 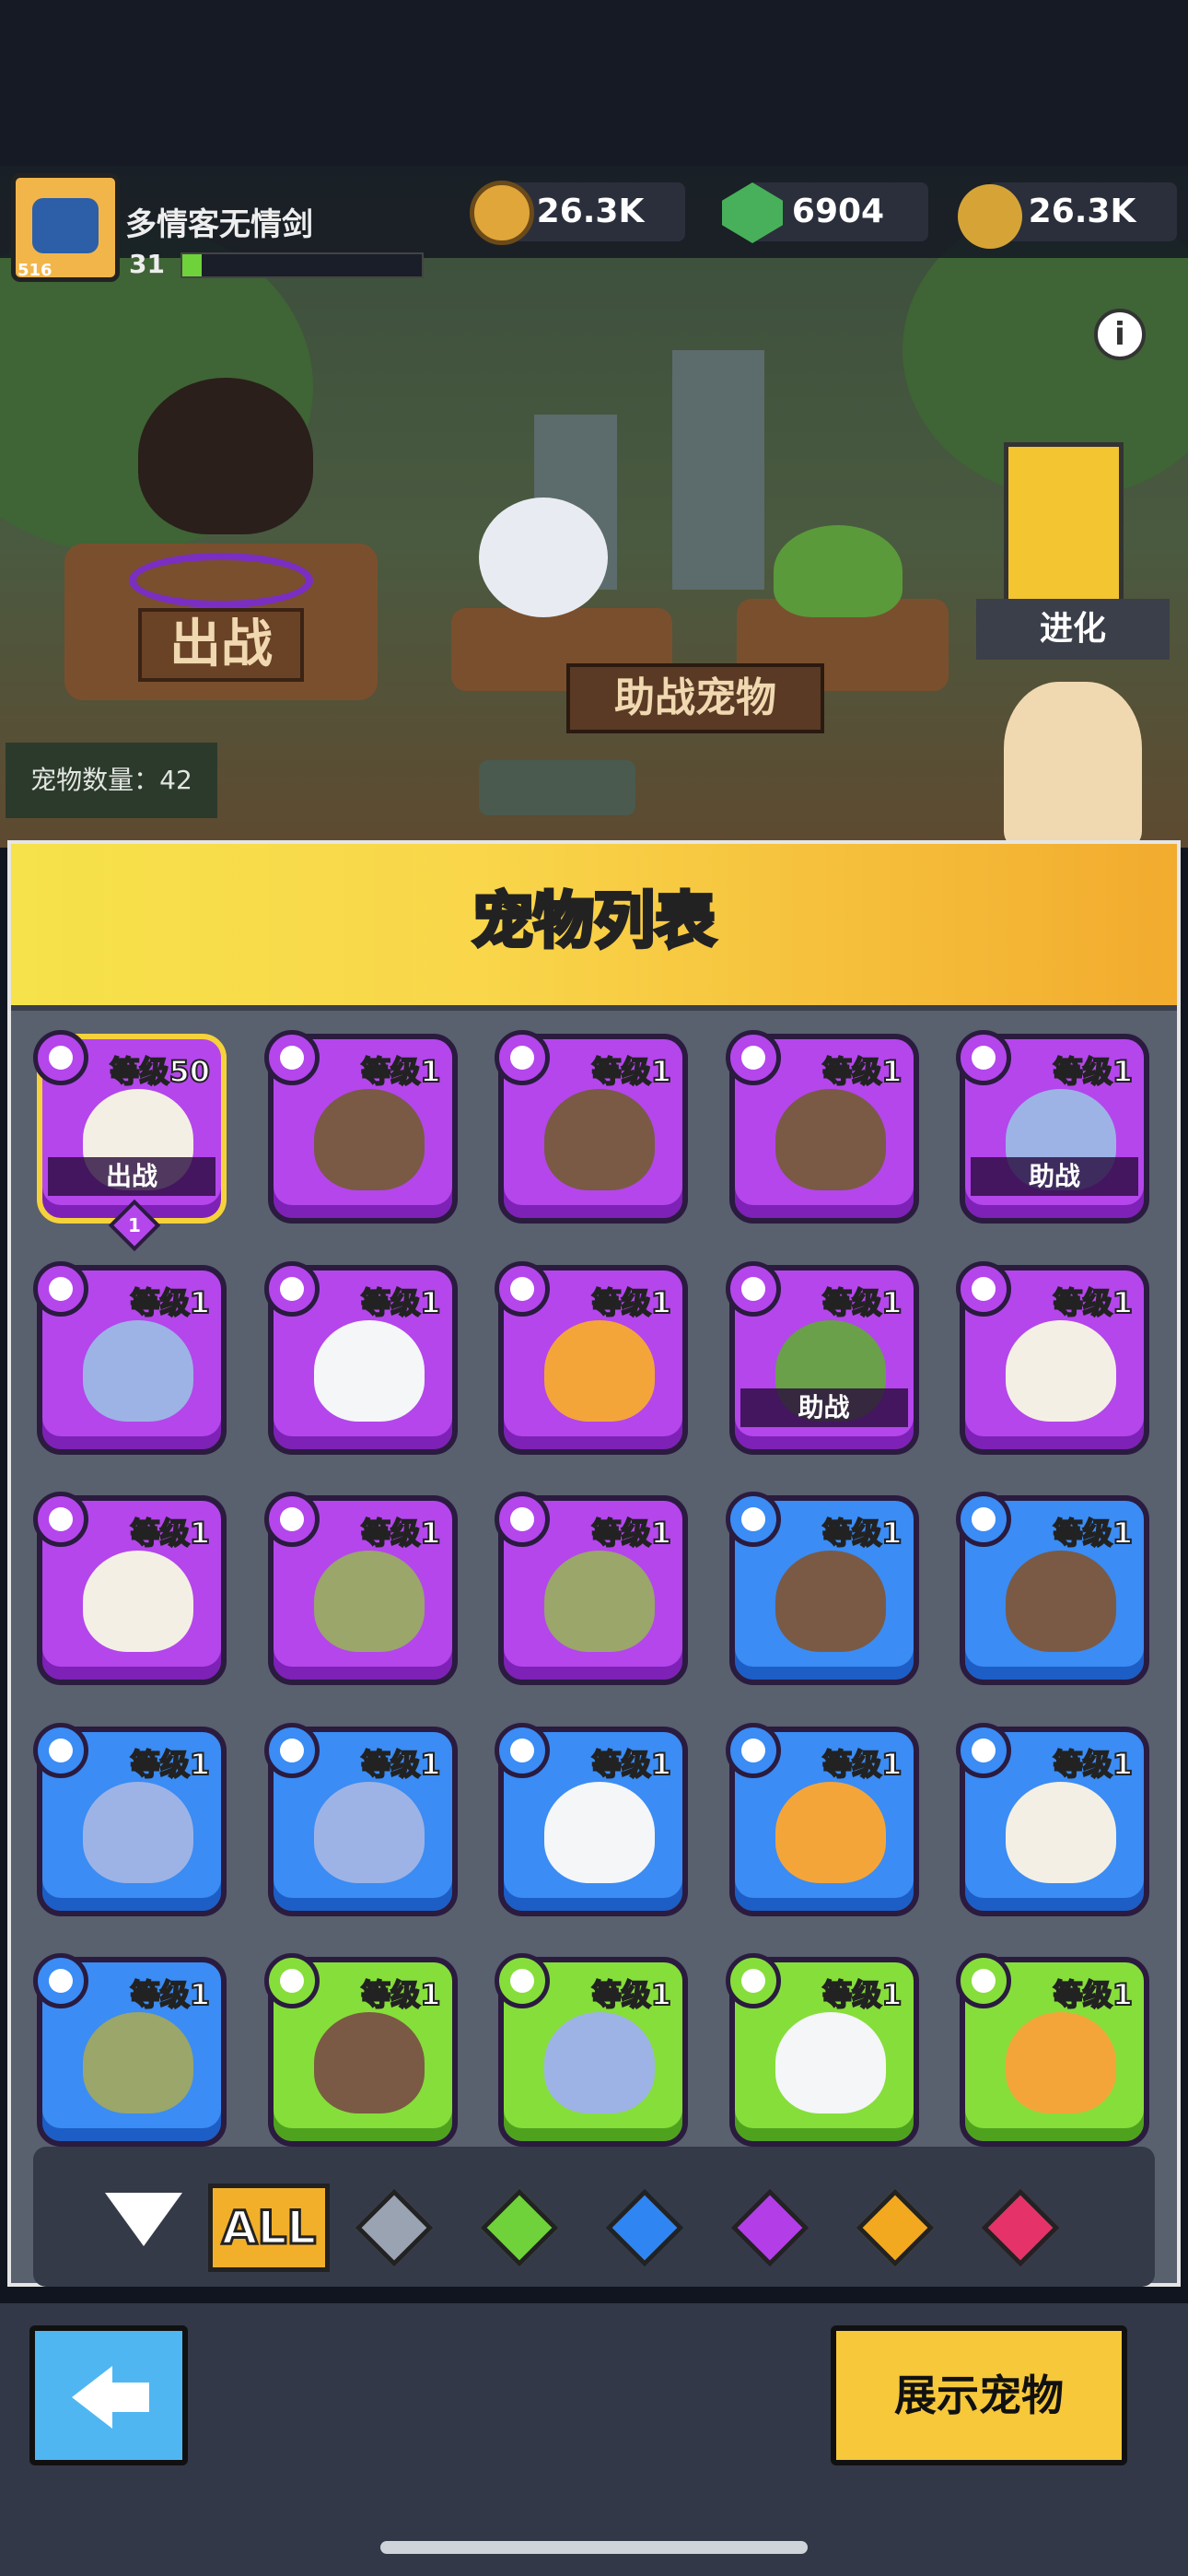 I want to click on back-button, so click(x=108, y=2395).